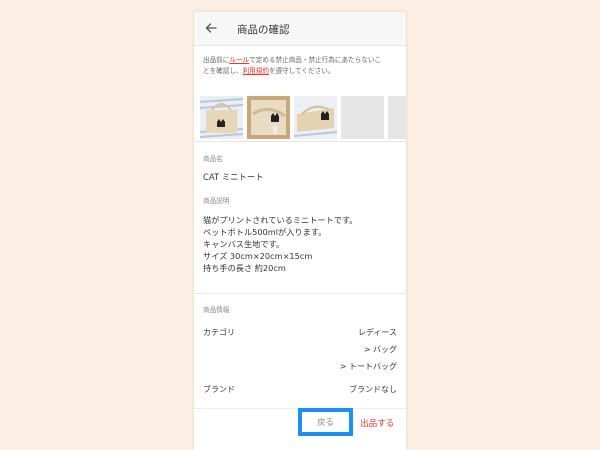  What do you see at coordinates (233, 177) in the screenshot?
I see `product-name: CAT ミニトート` at bounding box center [233, 177].